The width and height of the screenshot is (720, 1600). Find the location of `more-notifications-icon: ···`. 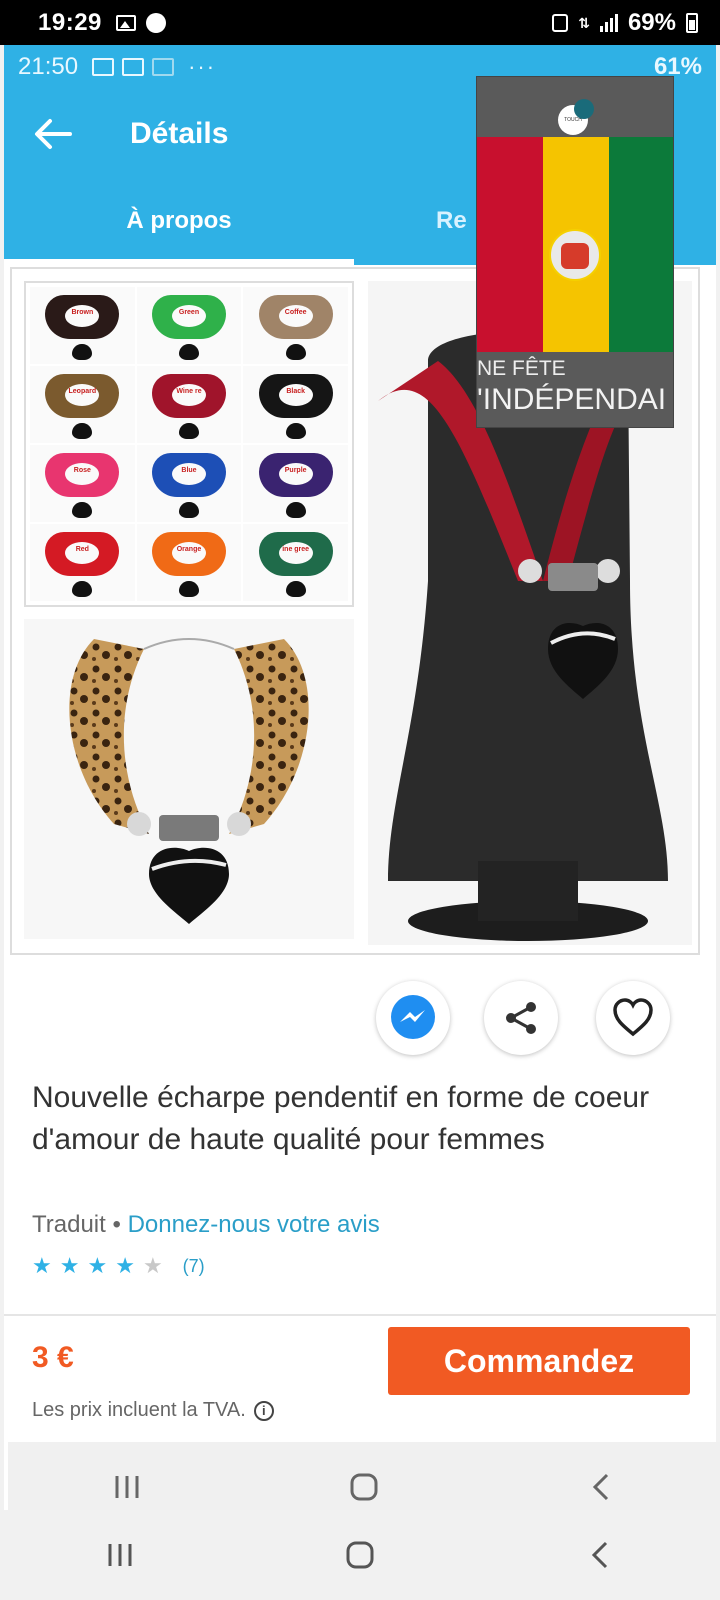

more-notifications-icon: ··· is located at coordinates (202, 66).